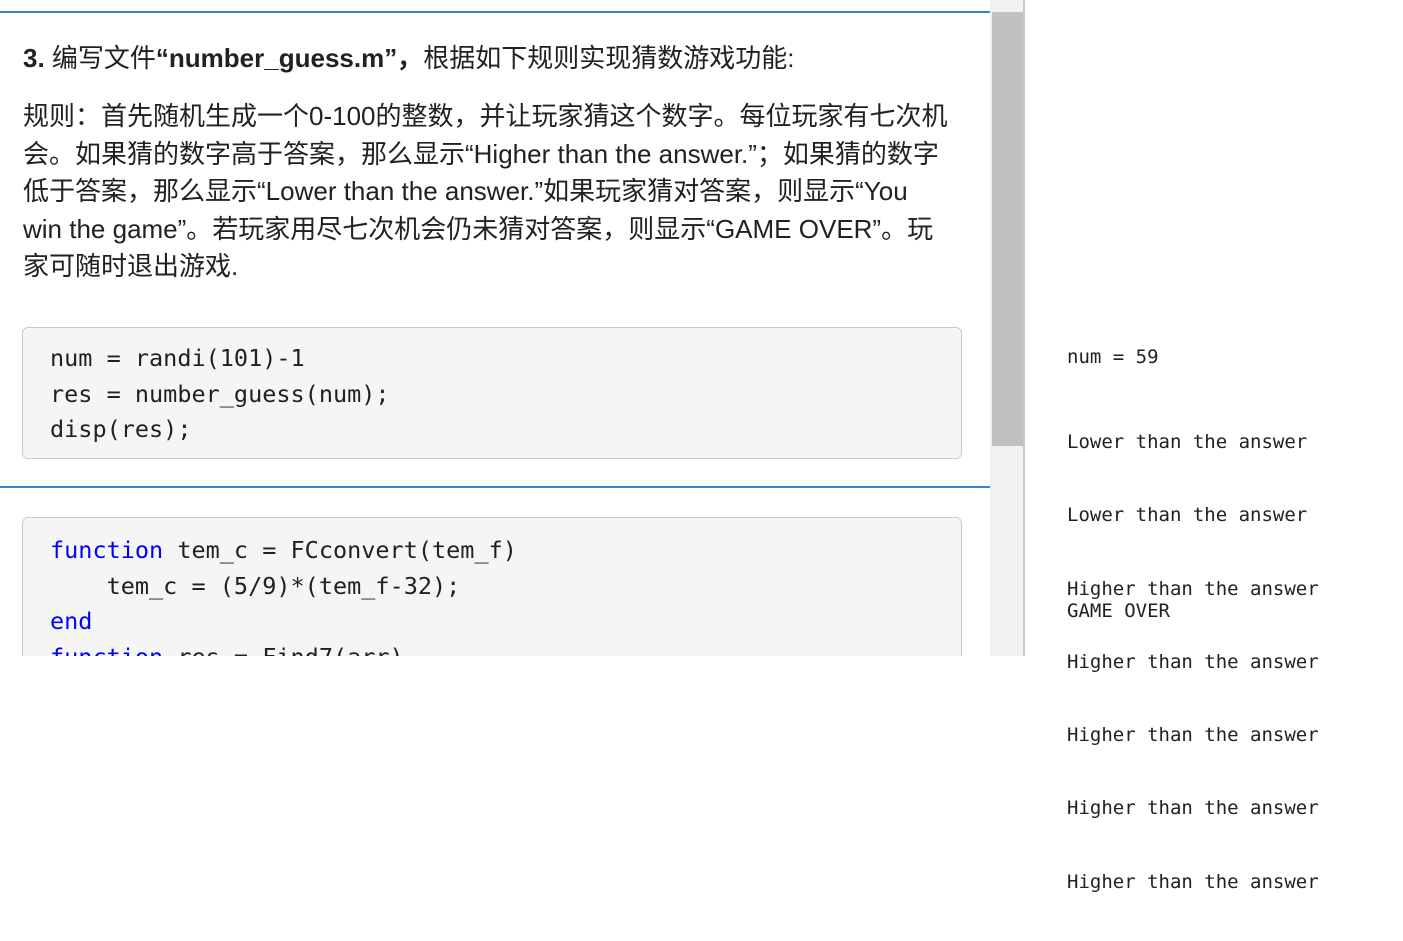  Describe the element at coordinates (609, 58) in the screenshot. I see `task-suffix: 根据如下规则实现猜数游戏功能:` at that location.